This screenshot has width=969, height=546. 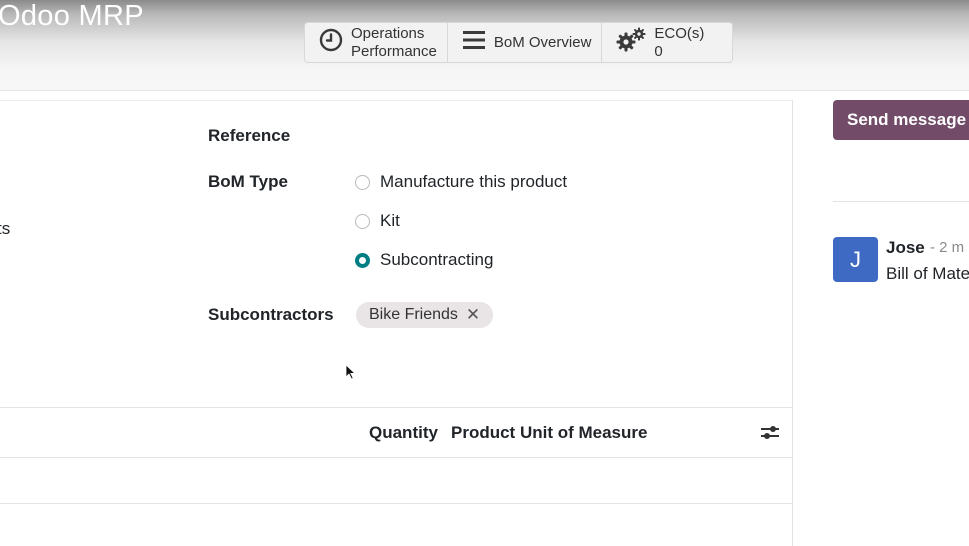 I want to click on subcontractor-tag-label: Bike Friends, so click(x=413, y=314).